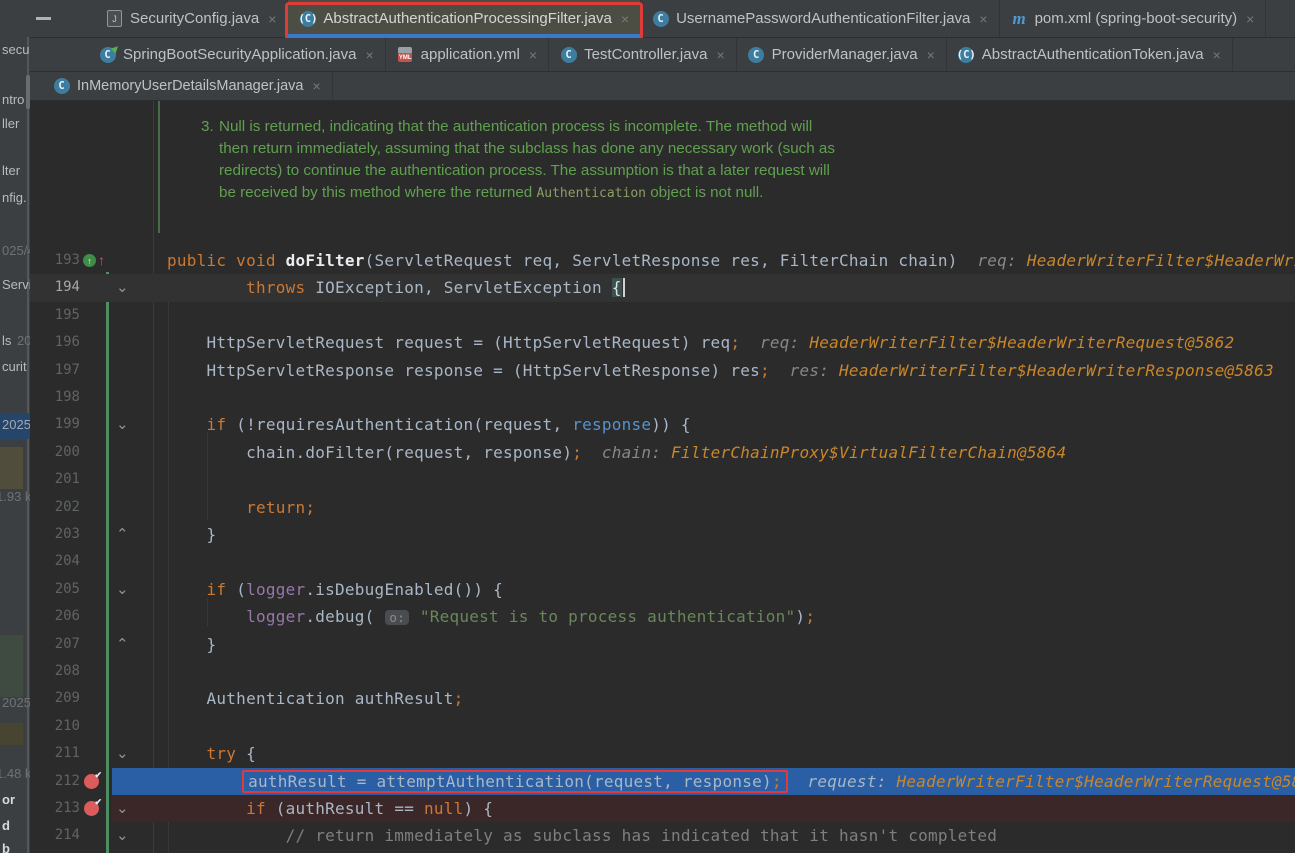 The width and height of the screenshot is (1295, 853). Describe the element at coordinates (11, 666) in the screenshot. I see `panel-row-highlight` at that location.